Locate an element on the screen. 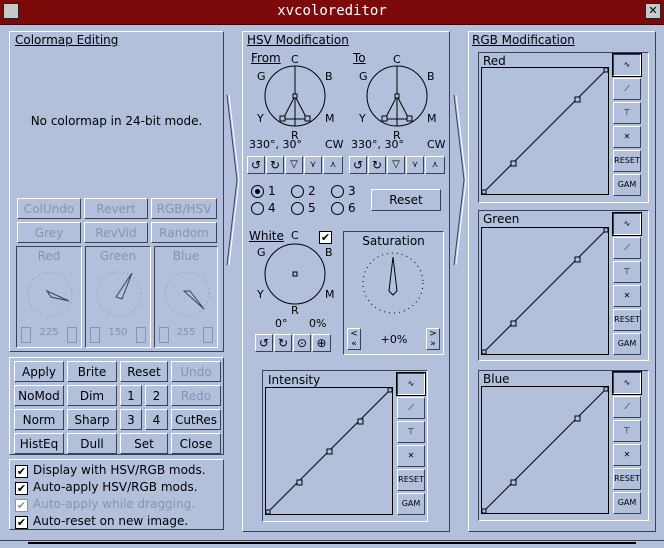  dim-button: Dim is located at coordinates (92, 395).